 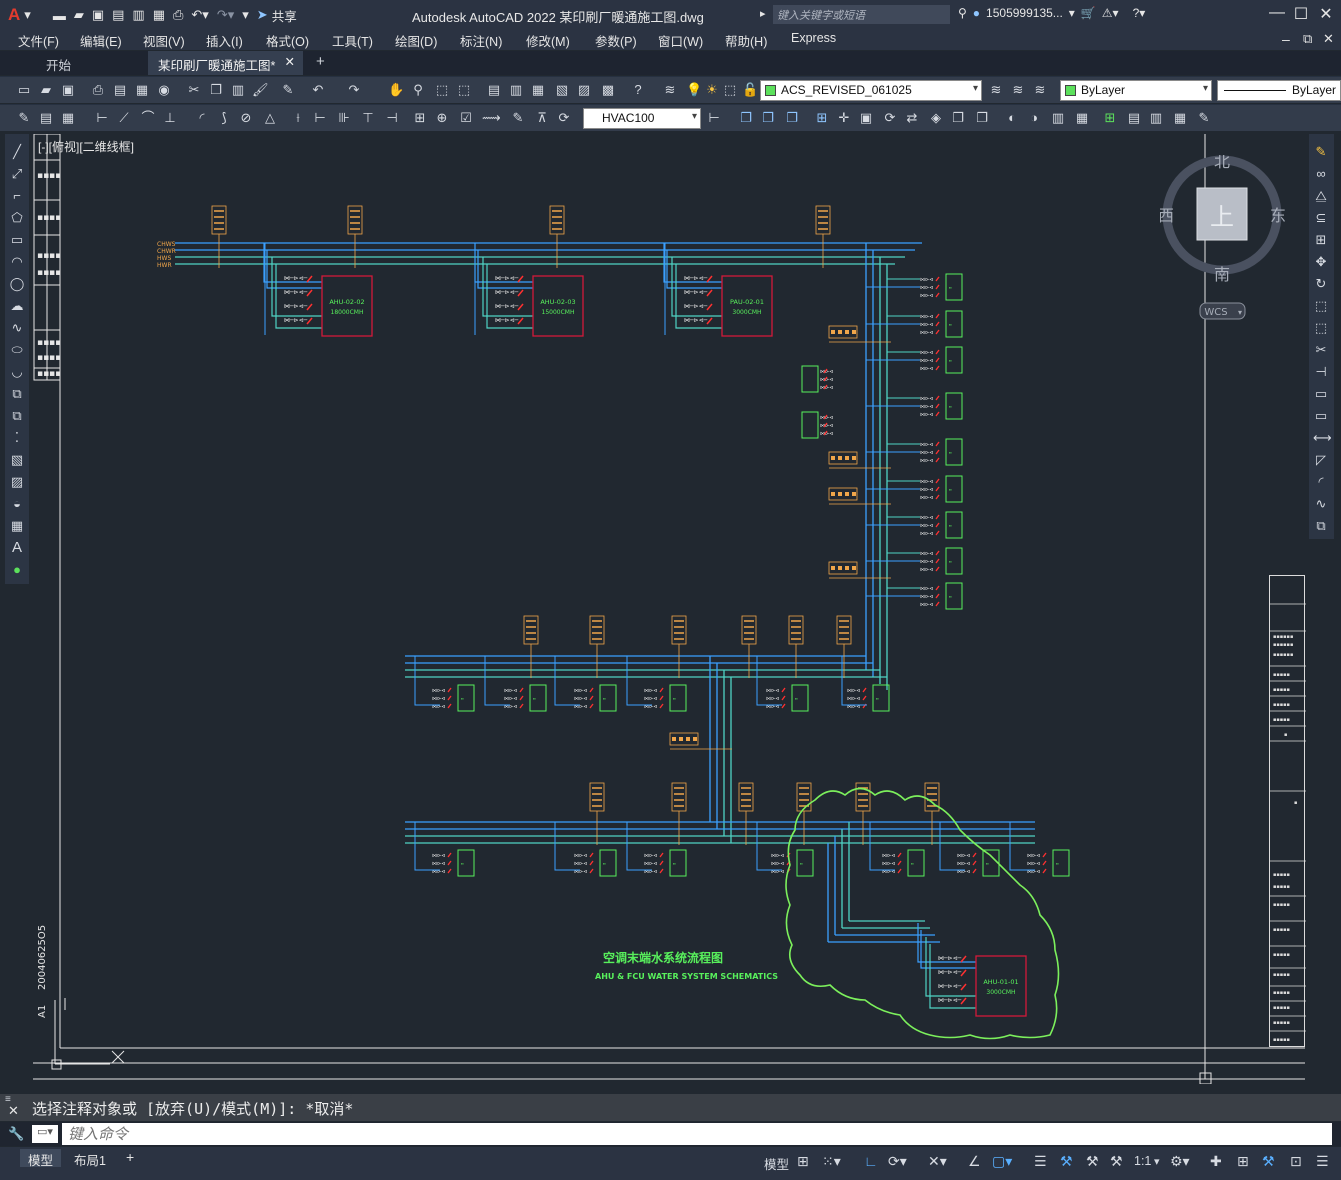 What do you see at coordinates (17, 350) in the screenshot?
I see `ellipse-icon: ⬭` at bounding box center [17, 350].